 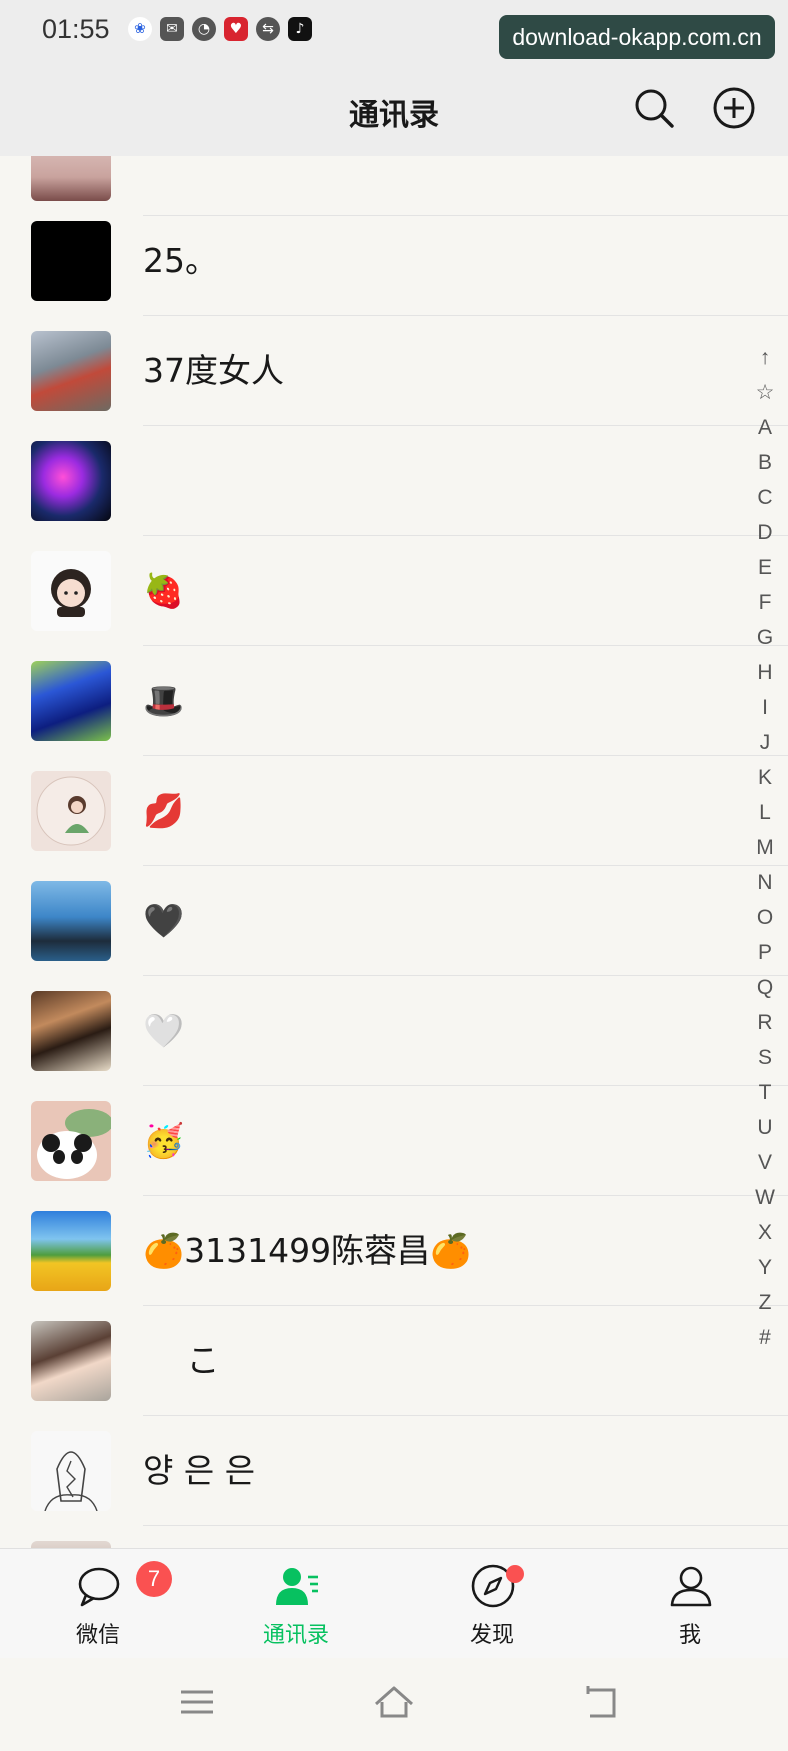 What do you see at coordinates (394, 701) in the screenshot?
I see `list-item: 🎩` at bounding box center [394, 701].